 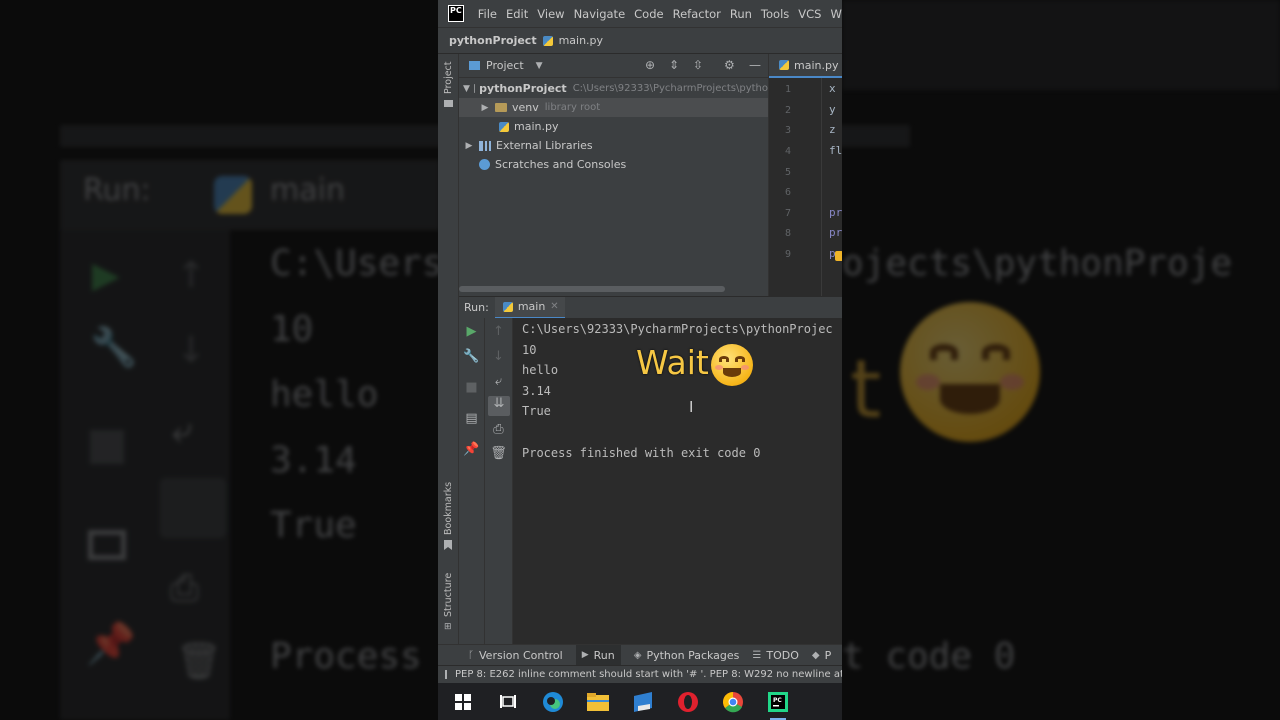 I want to click on python-packages-label: Python Packages, so click(x=693, y=655).